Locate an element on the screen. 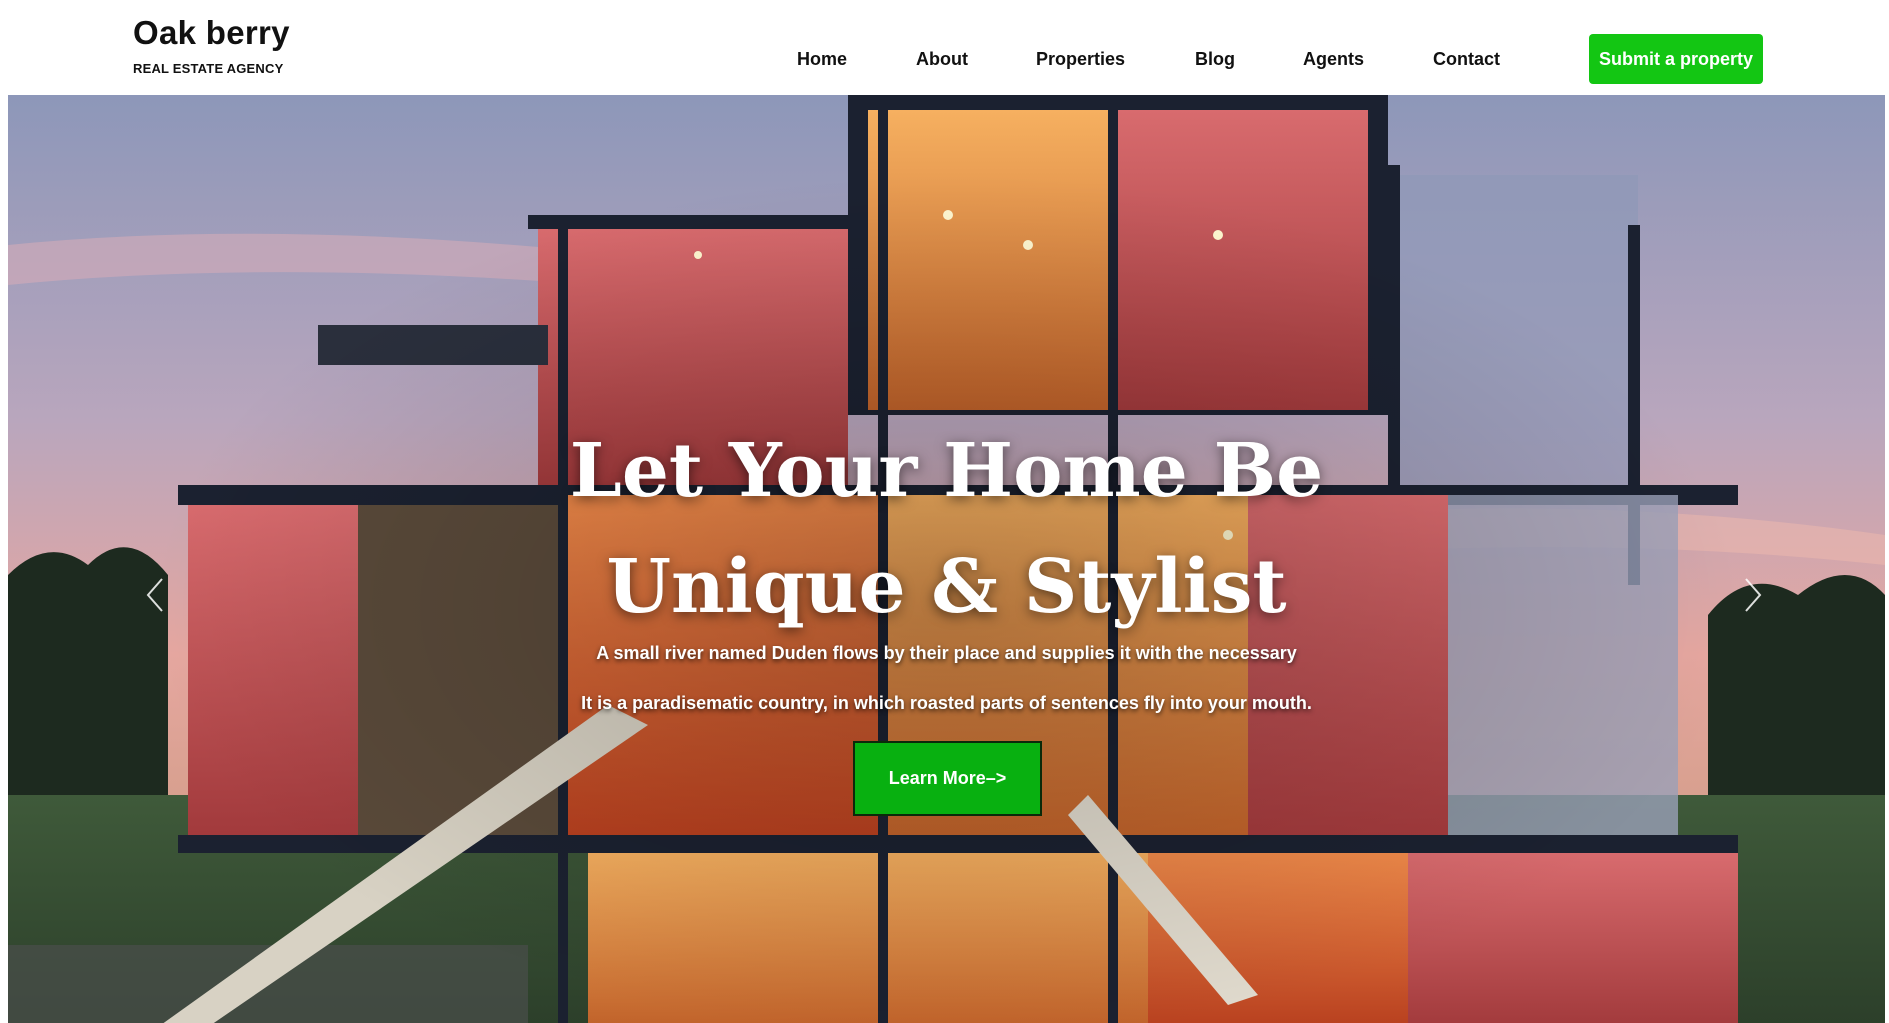  hero-title-line-1: Let Your Home Be is located at coordinates (946, 471).